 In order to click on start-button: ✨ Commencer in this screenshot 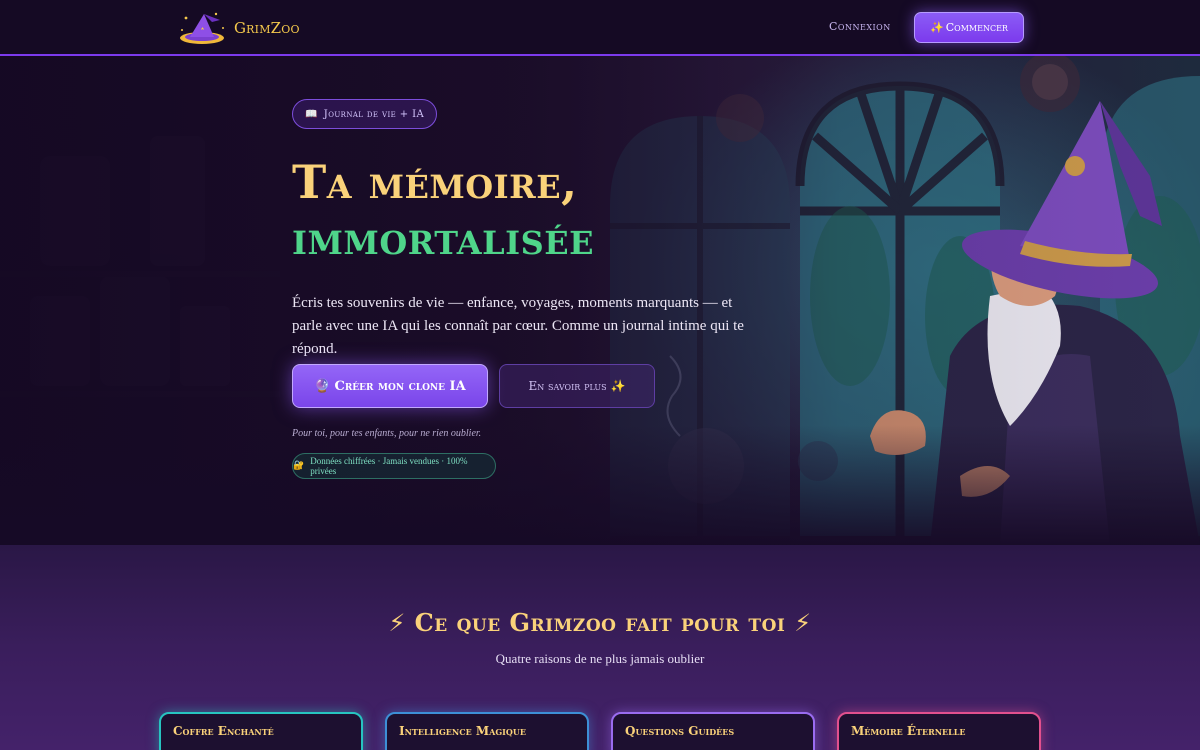, I will do `click(969, 27)`.